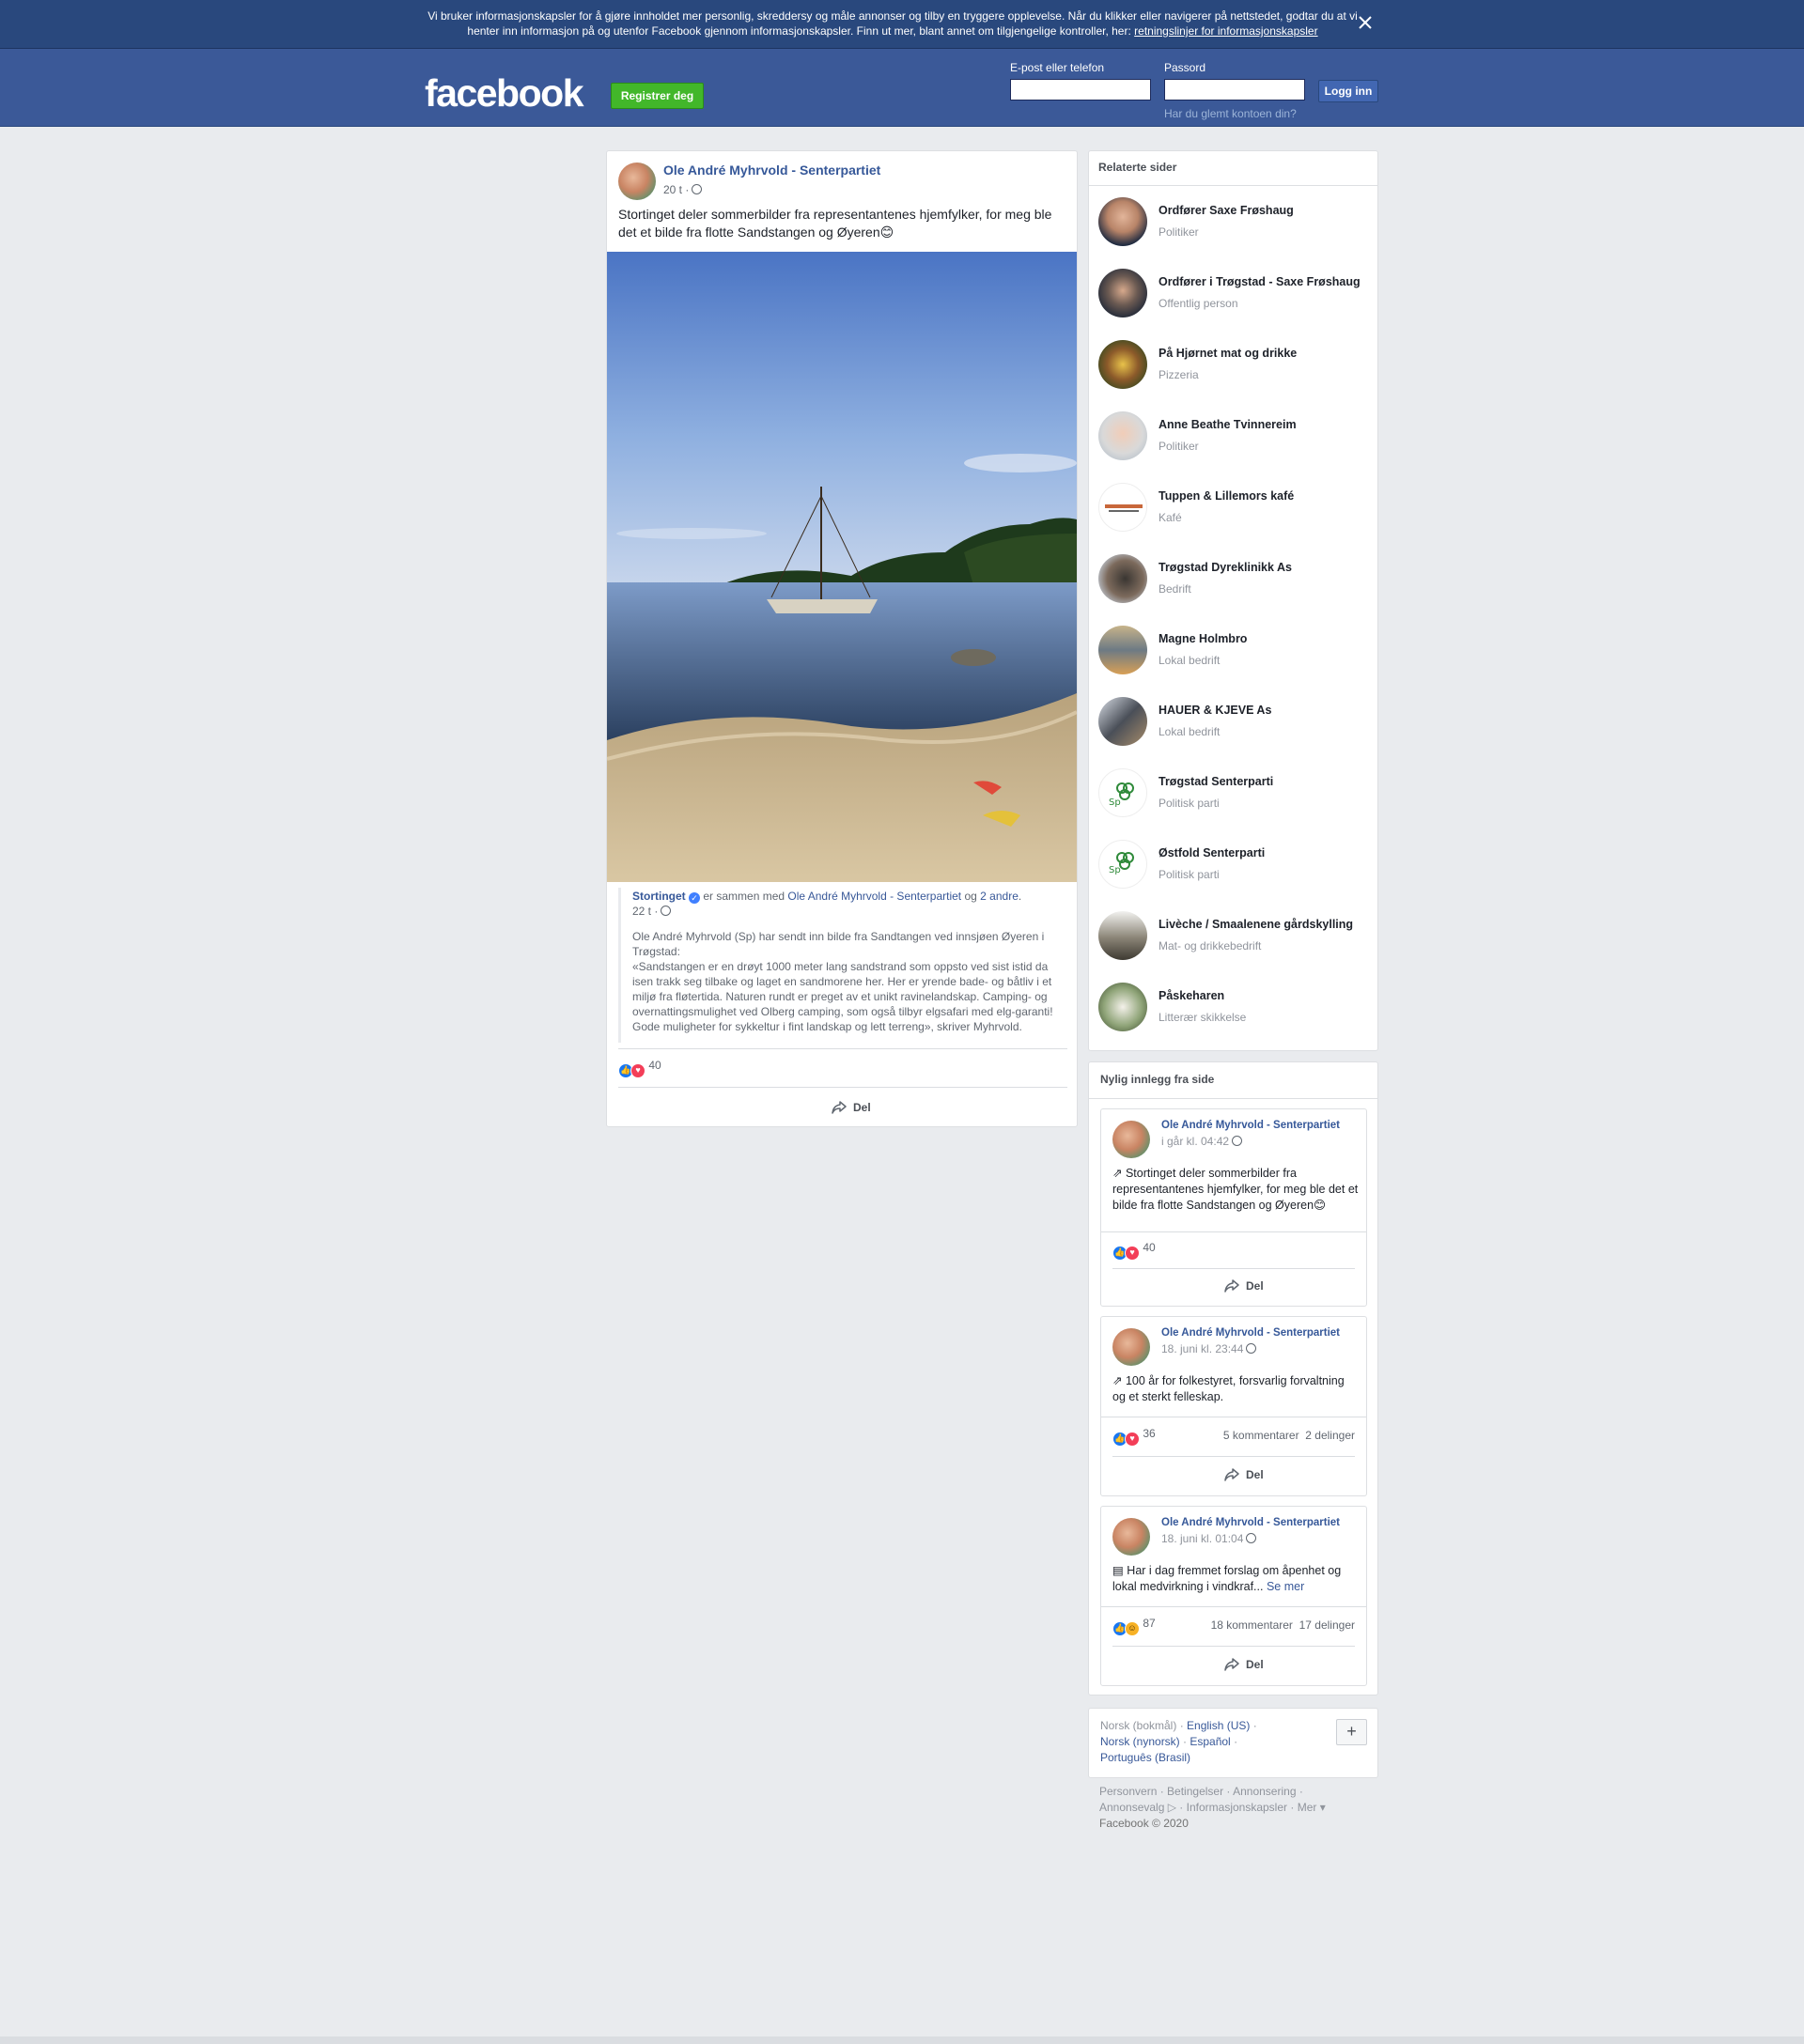 Image resolution: width=1804 pixels, height=2044 pixels. What do you see at coordinates (1145, 1757) in the screenshot?
I see `language-option: Português (Brasil)` at bounding box center [1145, 1757].